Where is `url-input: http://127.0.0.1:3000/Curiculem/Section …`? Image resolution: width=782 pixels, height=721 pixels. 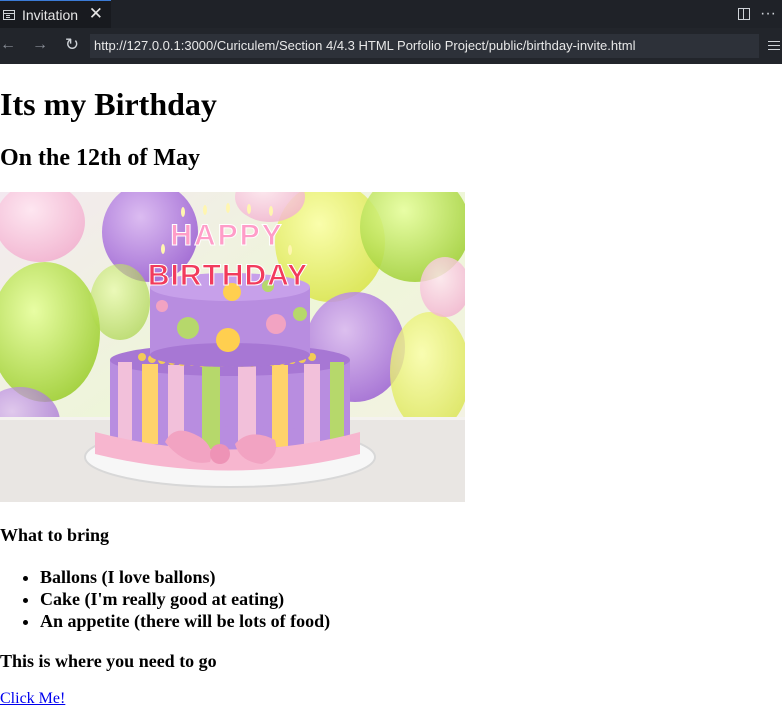 url-input: http://127.0.0.1:3000/Curiculem/Section … is located at coordinates (424, 46).